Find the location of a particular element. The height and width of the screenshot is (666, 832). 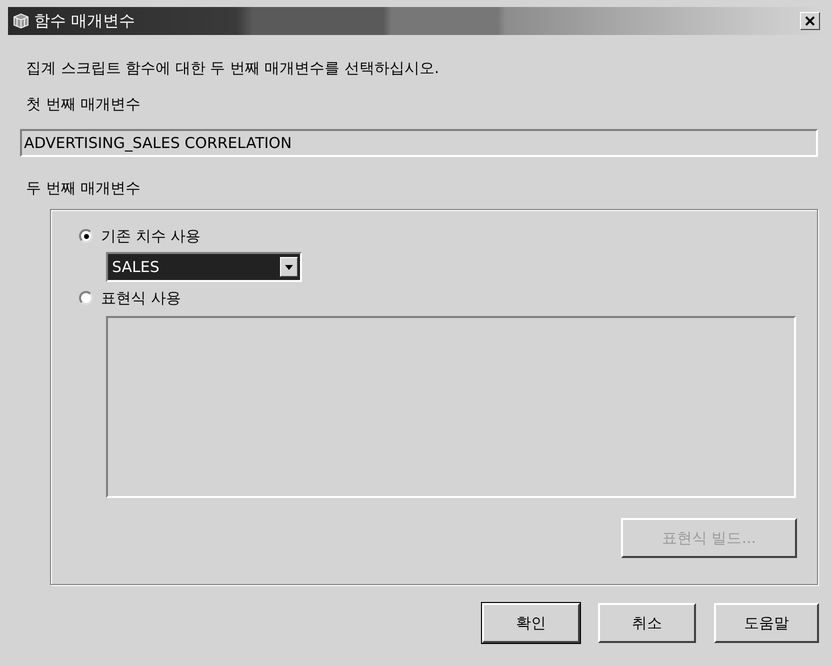

dialog-button: 도움말 is located at coordinates (766, 623).